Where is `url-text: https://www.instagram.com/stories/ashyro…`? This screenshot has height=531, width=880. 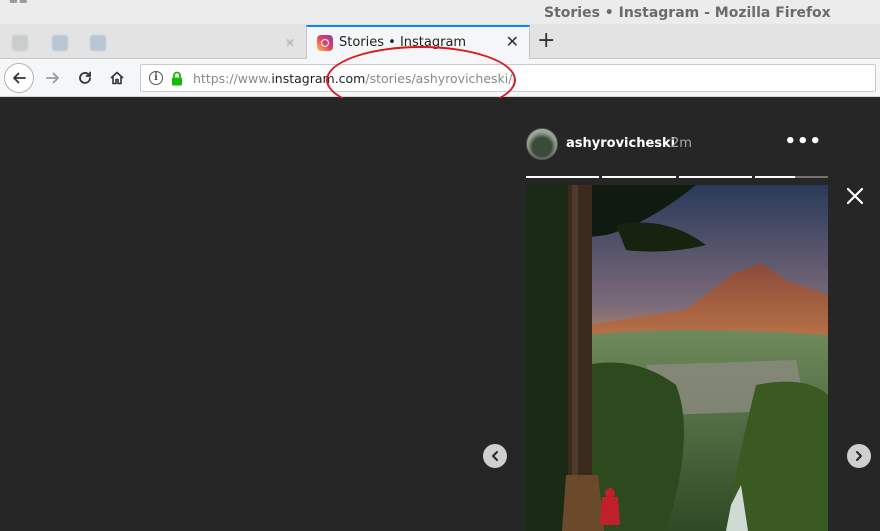
url-text: https://www.instagram.com/stories/ashyro… is located at coordinates (352, 78).